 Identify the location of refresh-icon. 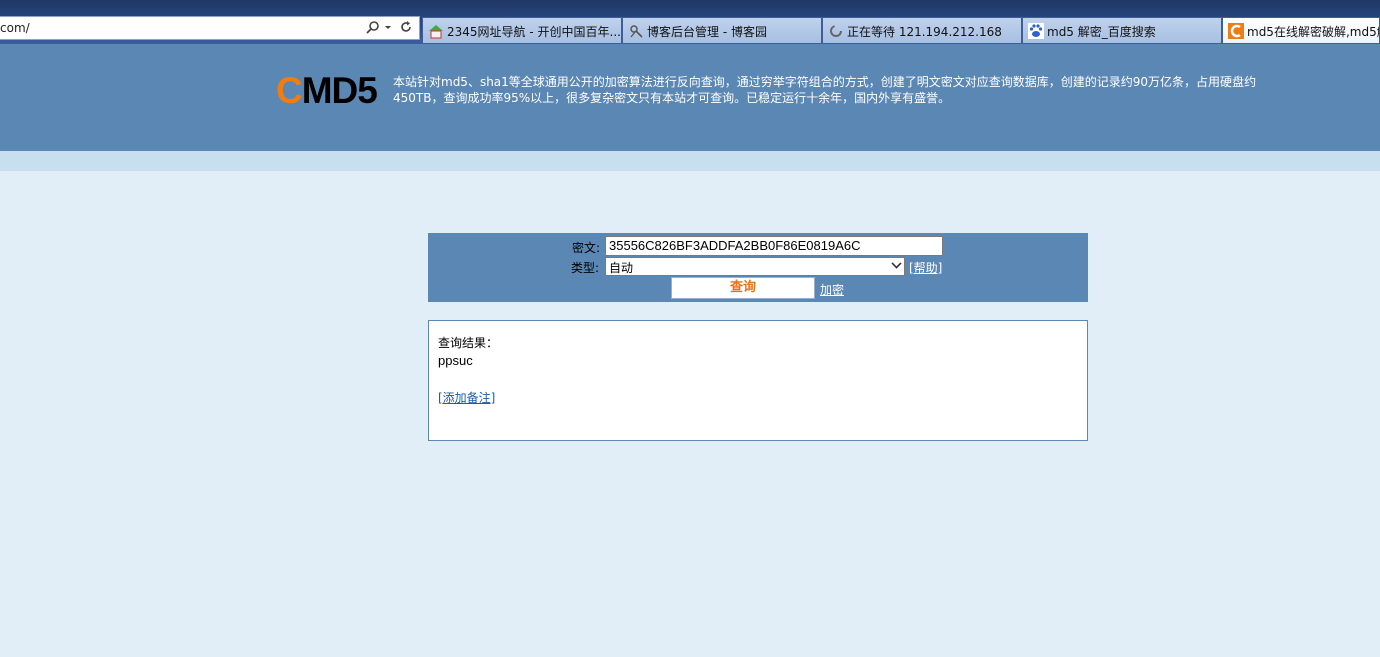
(406, 29).